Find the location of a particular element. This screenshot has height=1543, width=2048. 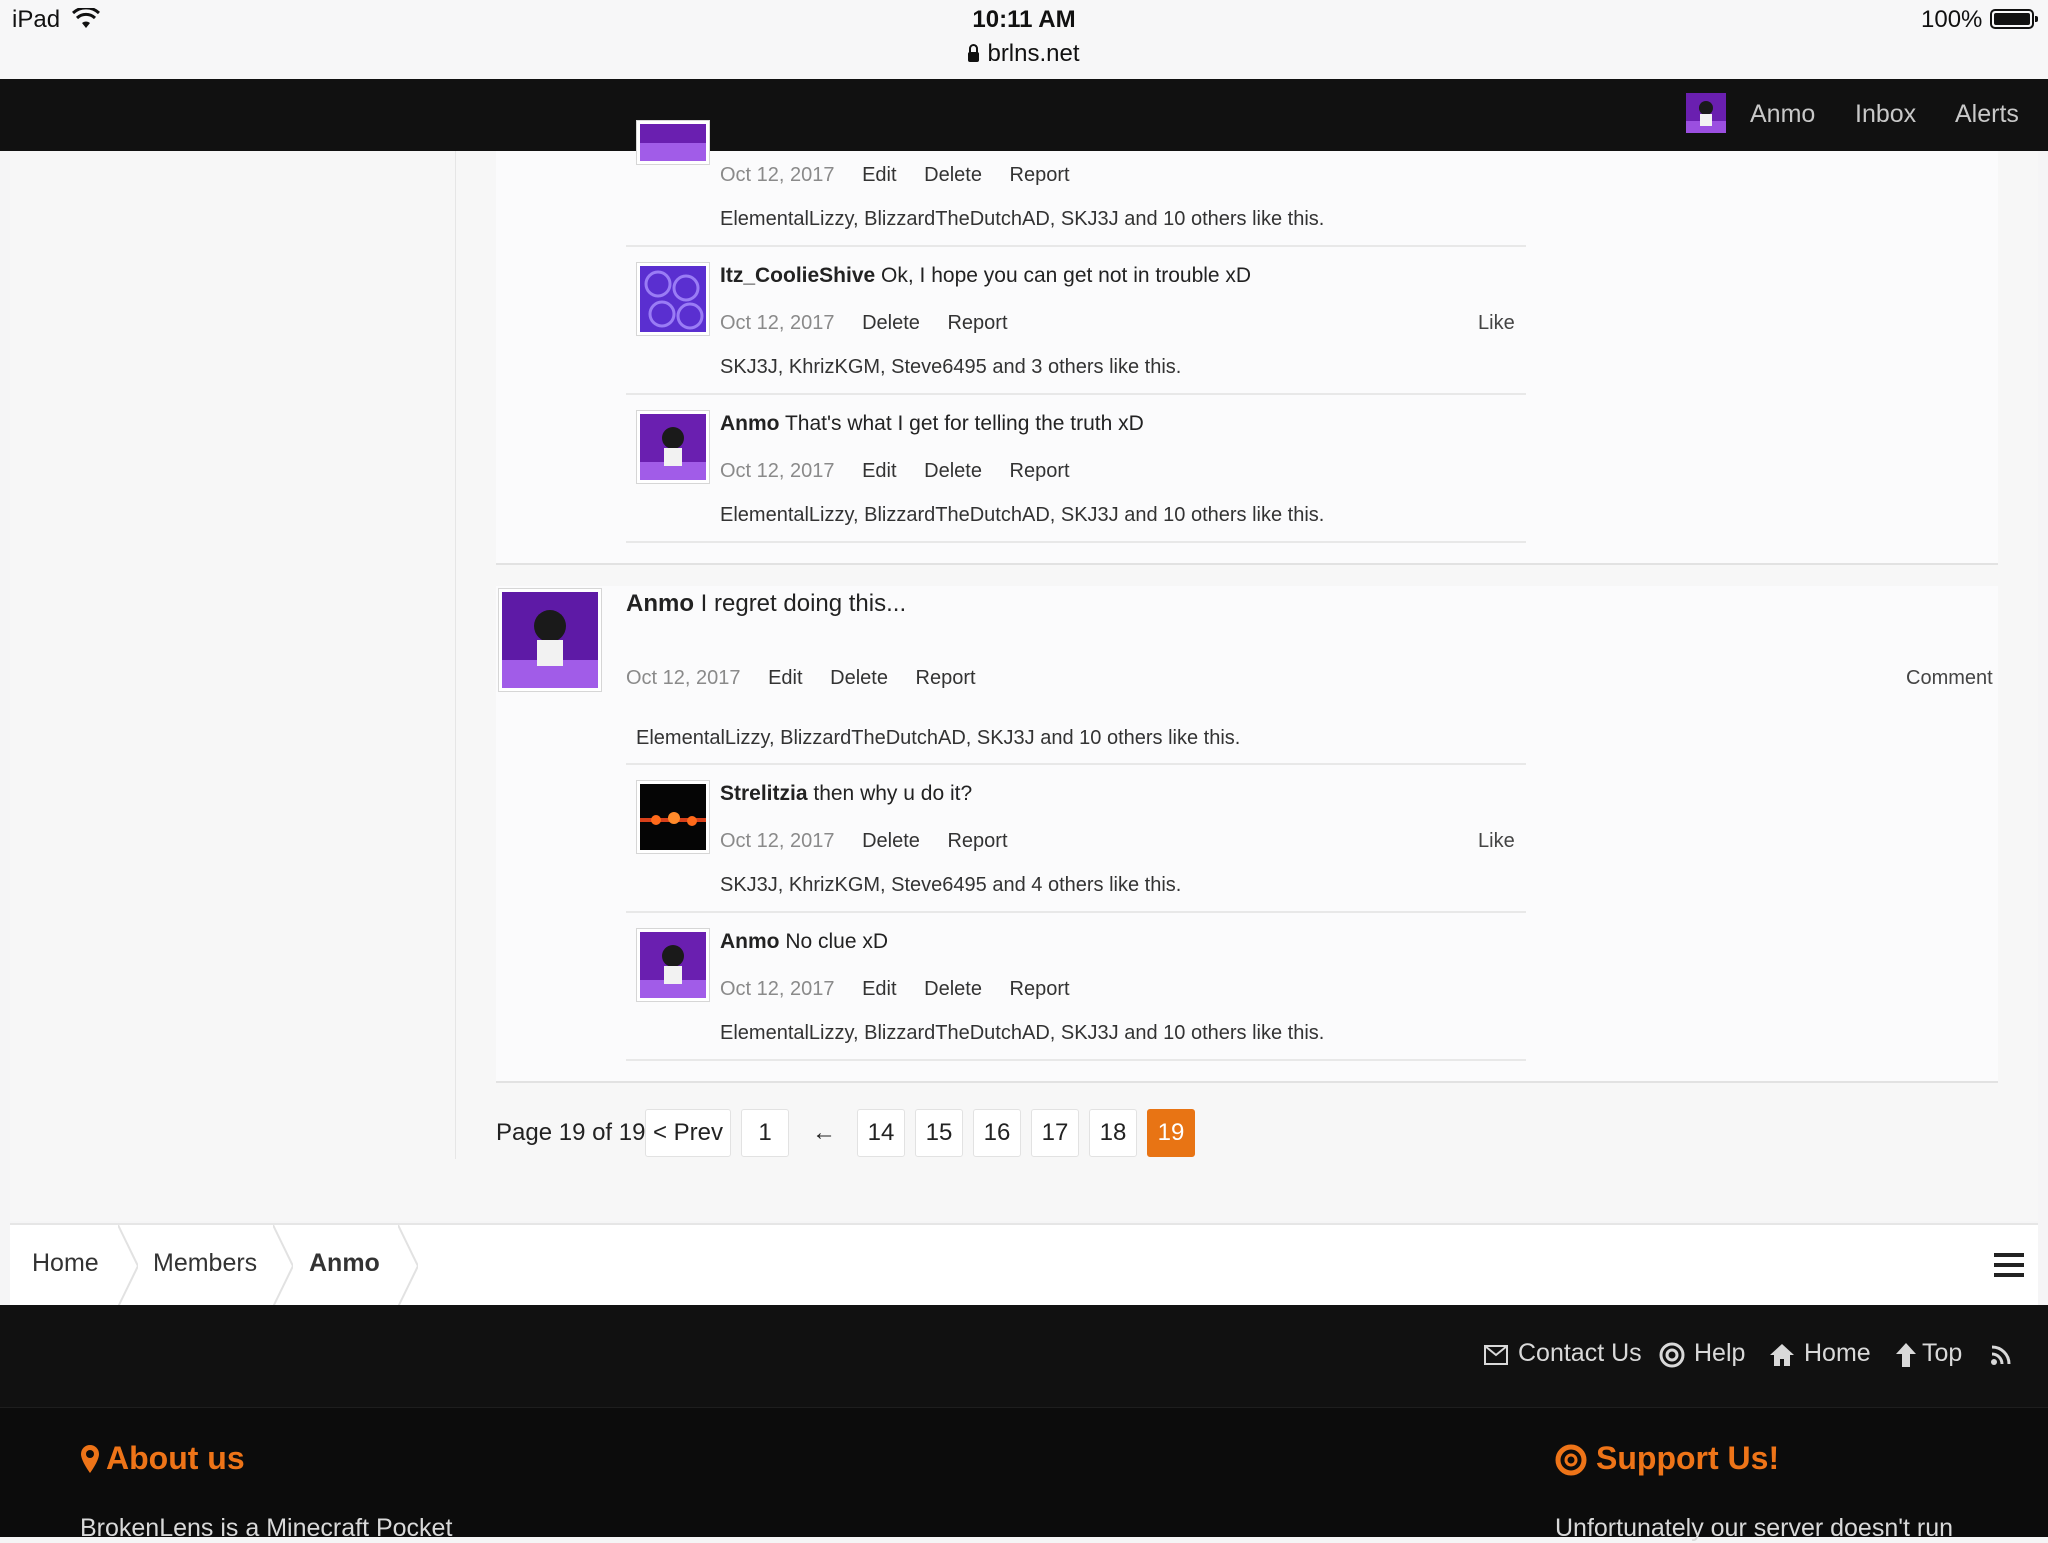

prev-page-button: < Prev is located at coordinates (688, 1133).